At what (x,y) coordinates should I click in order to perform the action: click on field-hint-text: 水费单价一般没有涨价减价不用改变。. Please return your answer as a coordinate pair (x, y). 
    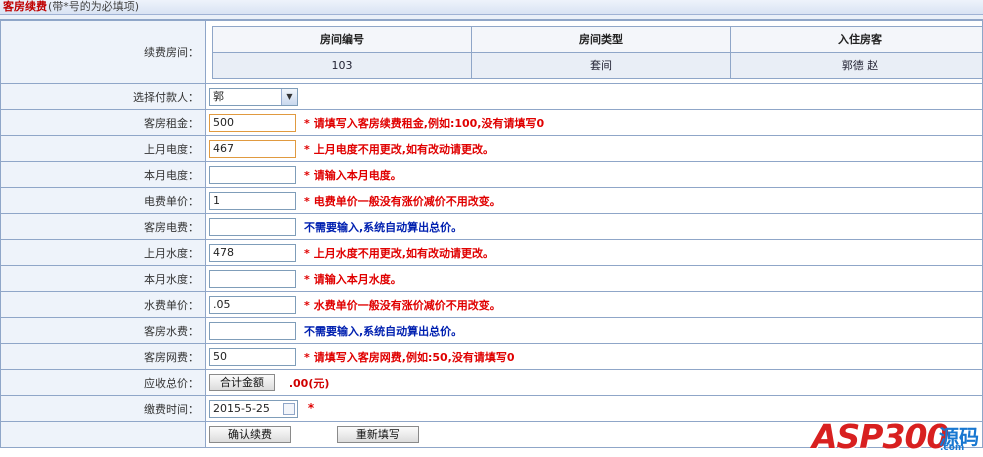
    Looking at the image, I should click on (407, 305).